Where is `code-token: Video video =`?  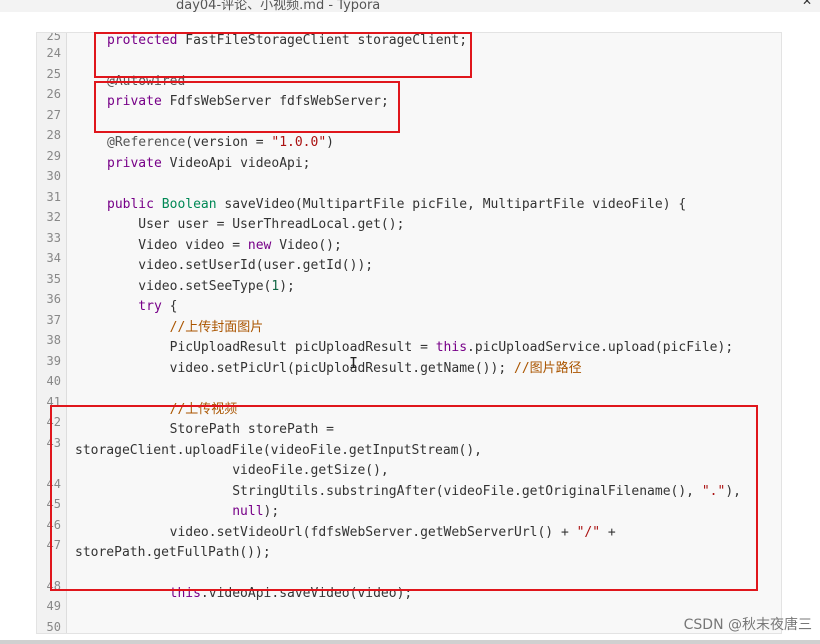 code-token: Video video = is located at coordinates (177, 245).